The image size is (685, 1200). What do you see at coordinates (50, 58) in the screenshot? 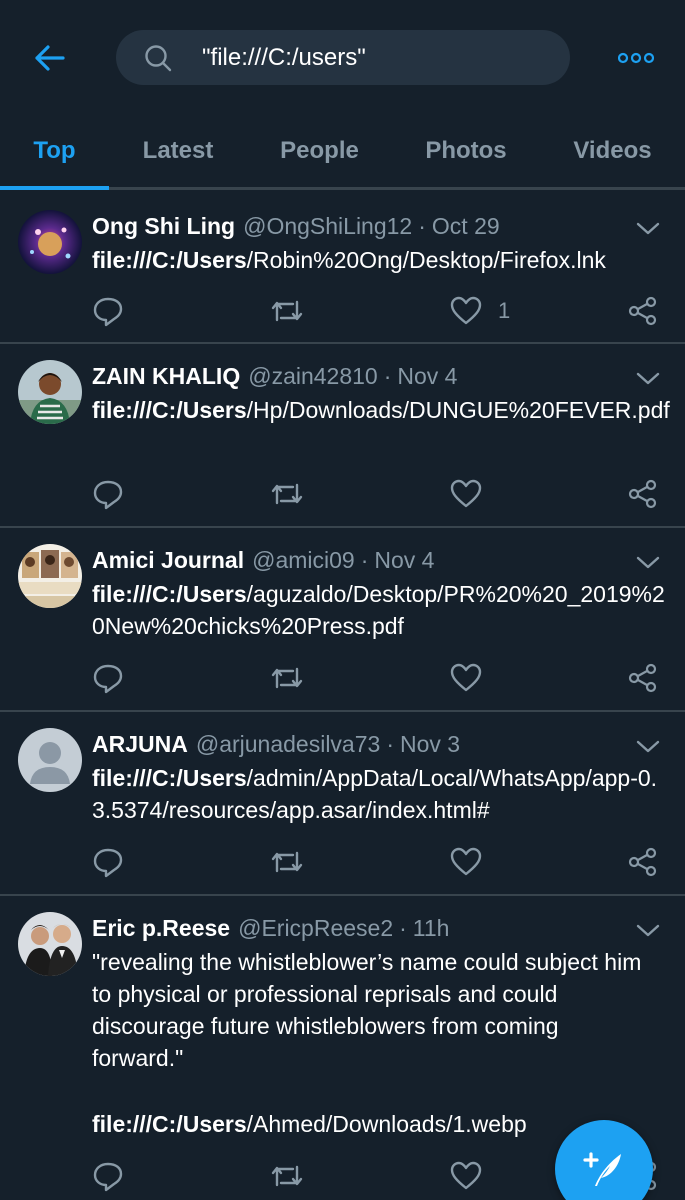
I see `back-button` at bounding box center [50, 58].